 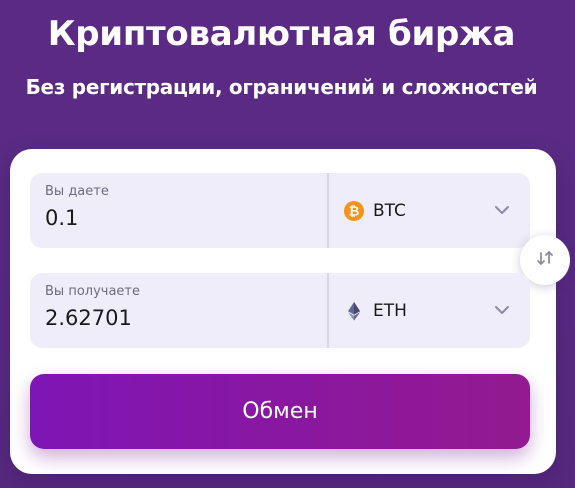 What do you see at coordinates (328, 310) in the screenshot?
I see `get-field-divider` at bounding box center [328, 310].